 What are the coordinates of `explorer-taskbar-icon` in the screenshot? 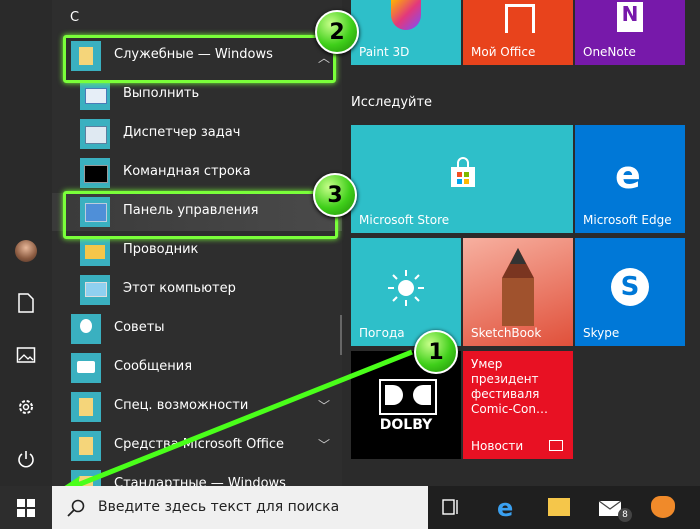 It's located at (559, 507).